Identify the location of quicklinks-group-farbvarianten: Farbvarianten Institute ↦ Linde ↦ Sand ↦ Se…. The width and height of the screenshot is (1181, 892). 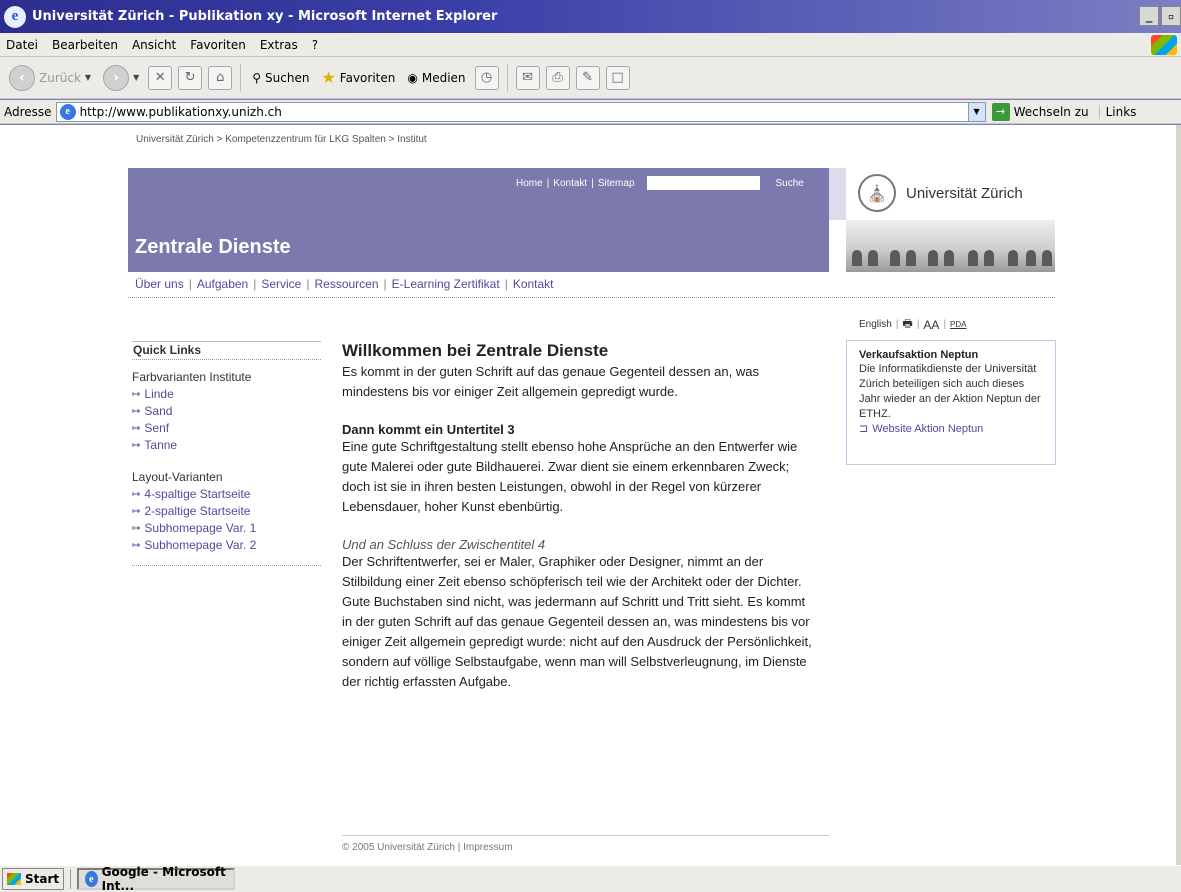
(191, 412).